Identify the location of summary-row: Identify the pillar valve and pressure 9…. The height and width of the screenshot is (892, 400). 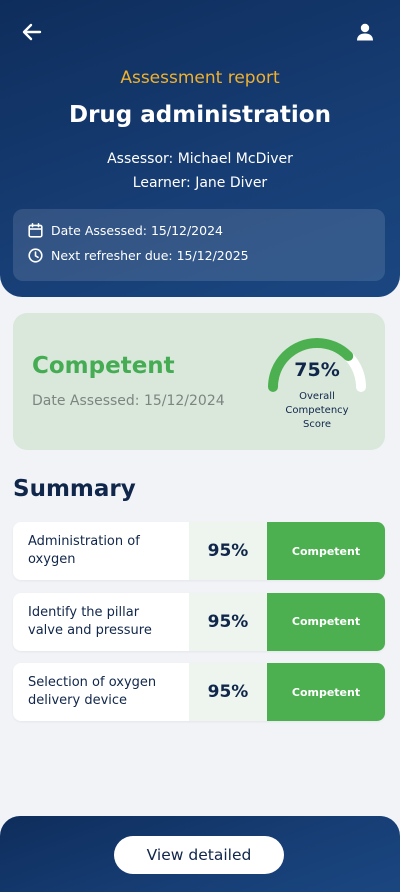
(199, 621).